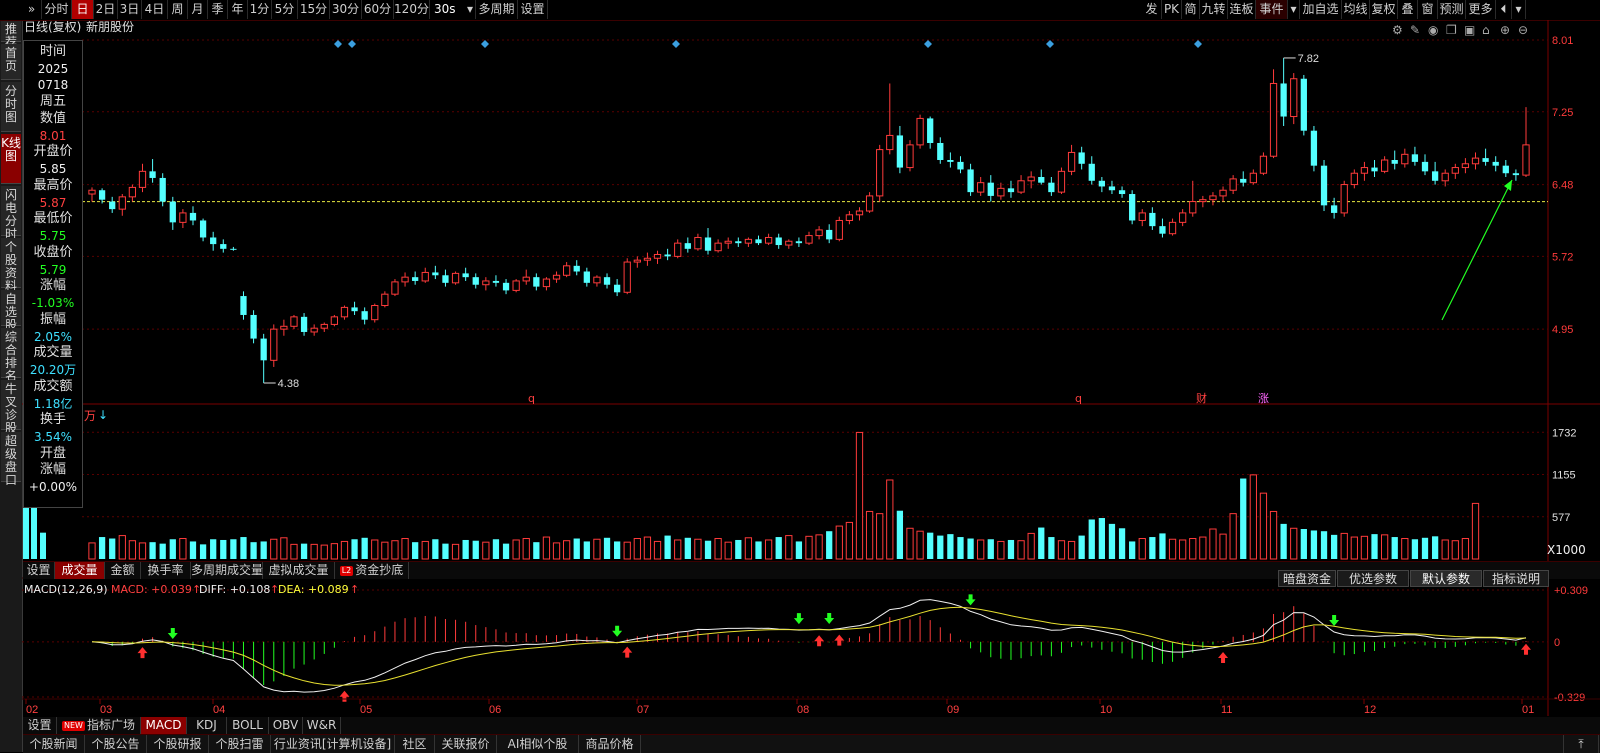 This screenshot has width=1600, height=753. I want to click on bottom-link-8: 商品价格, so click(610, 744).